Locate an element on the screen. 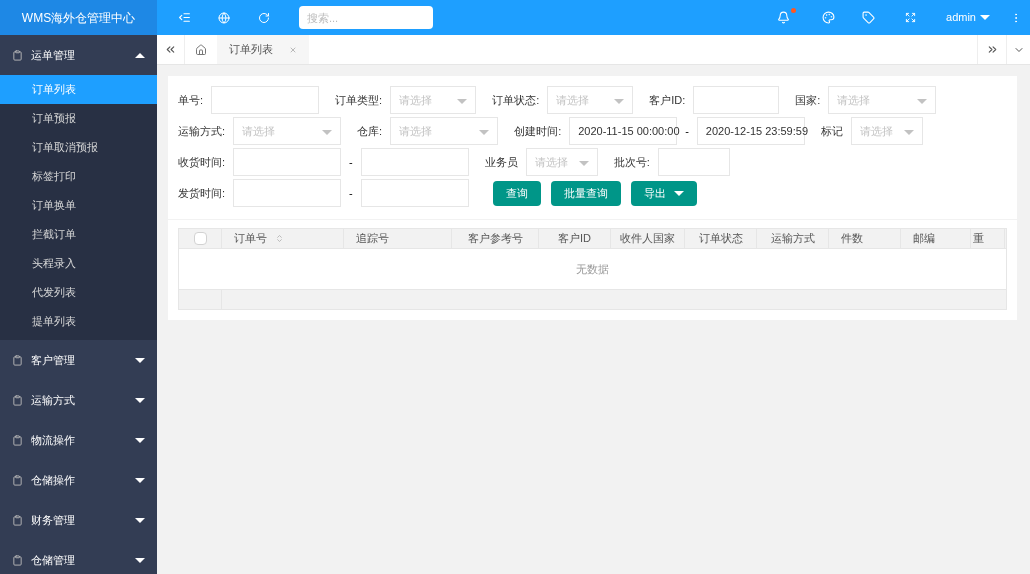  field-label: 客户ID: is located at coordinates (667, 100).